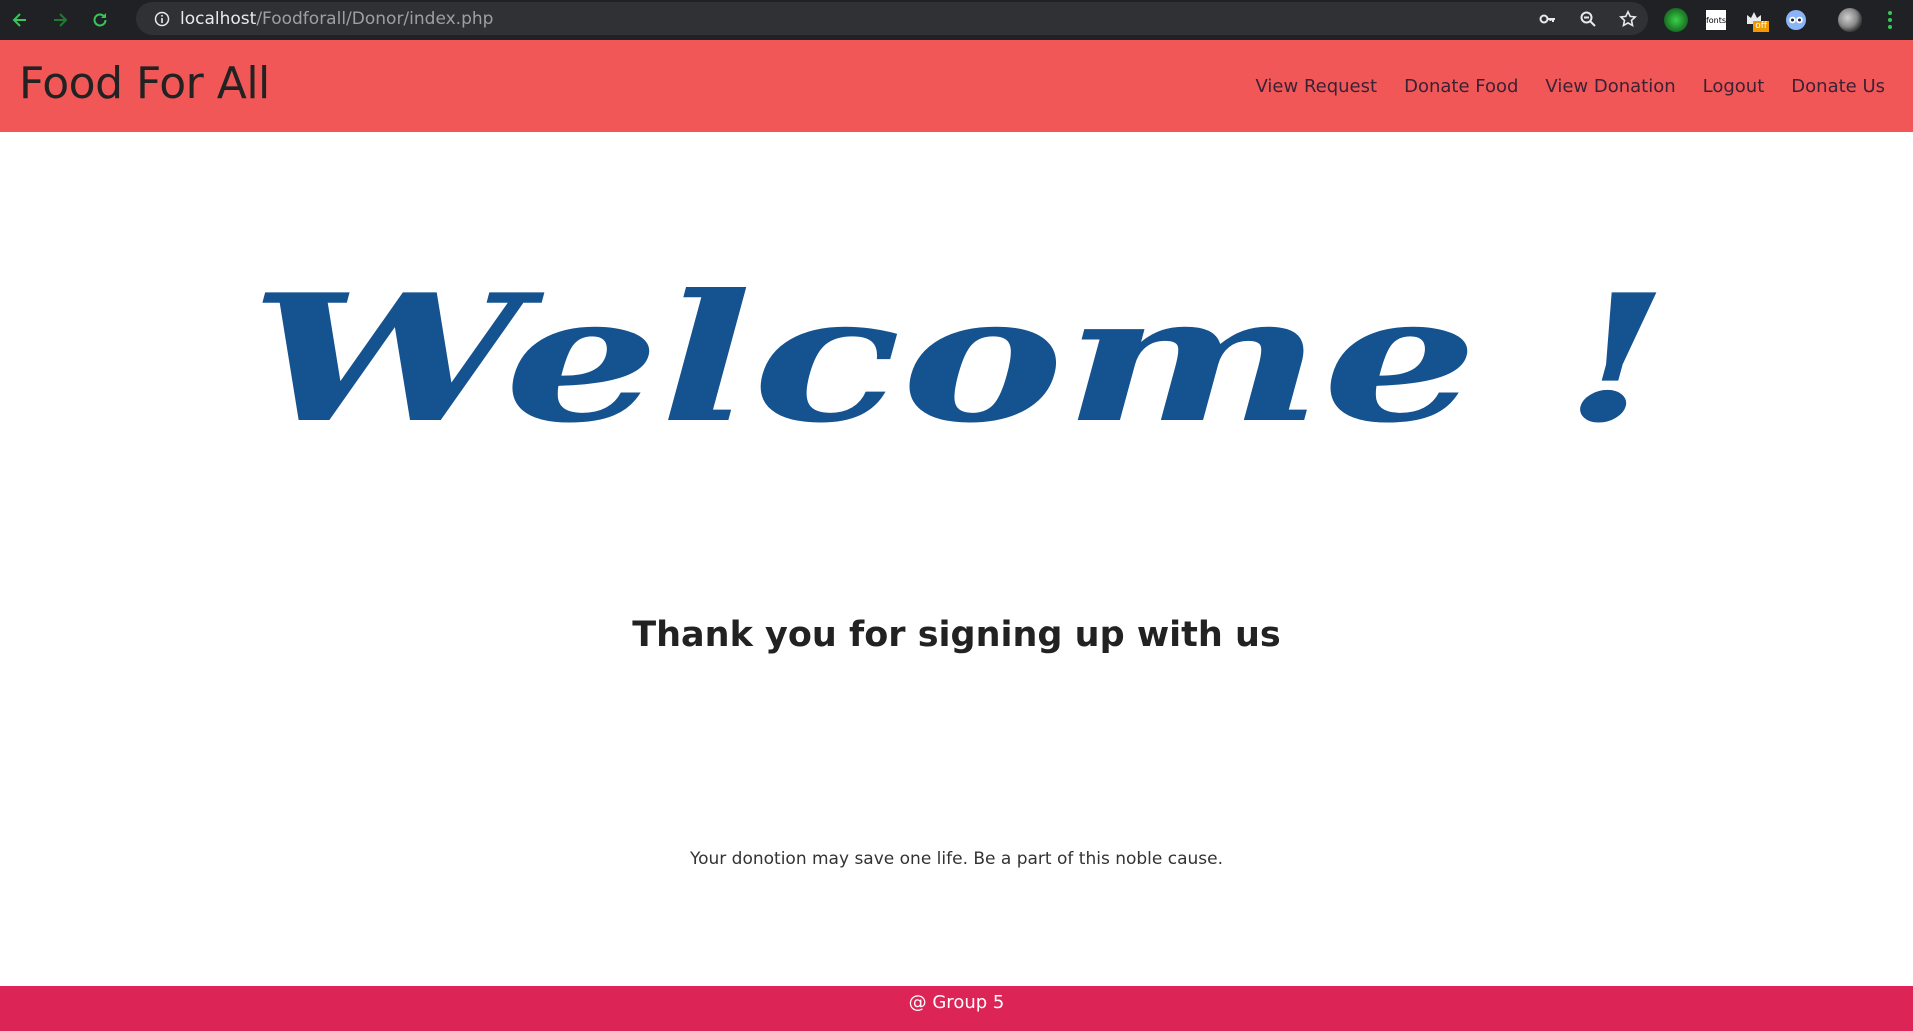  Describe the element at coordinates (1734, 86) in the screenshot. I see `nav-logout: Logout` at that location.